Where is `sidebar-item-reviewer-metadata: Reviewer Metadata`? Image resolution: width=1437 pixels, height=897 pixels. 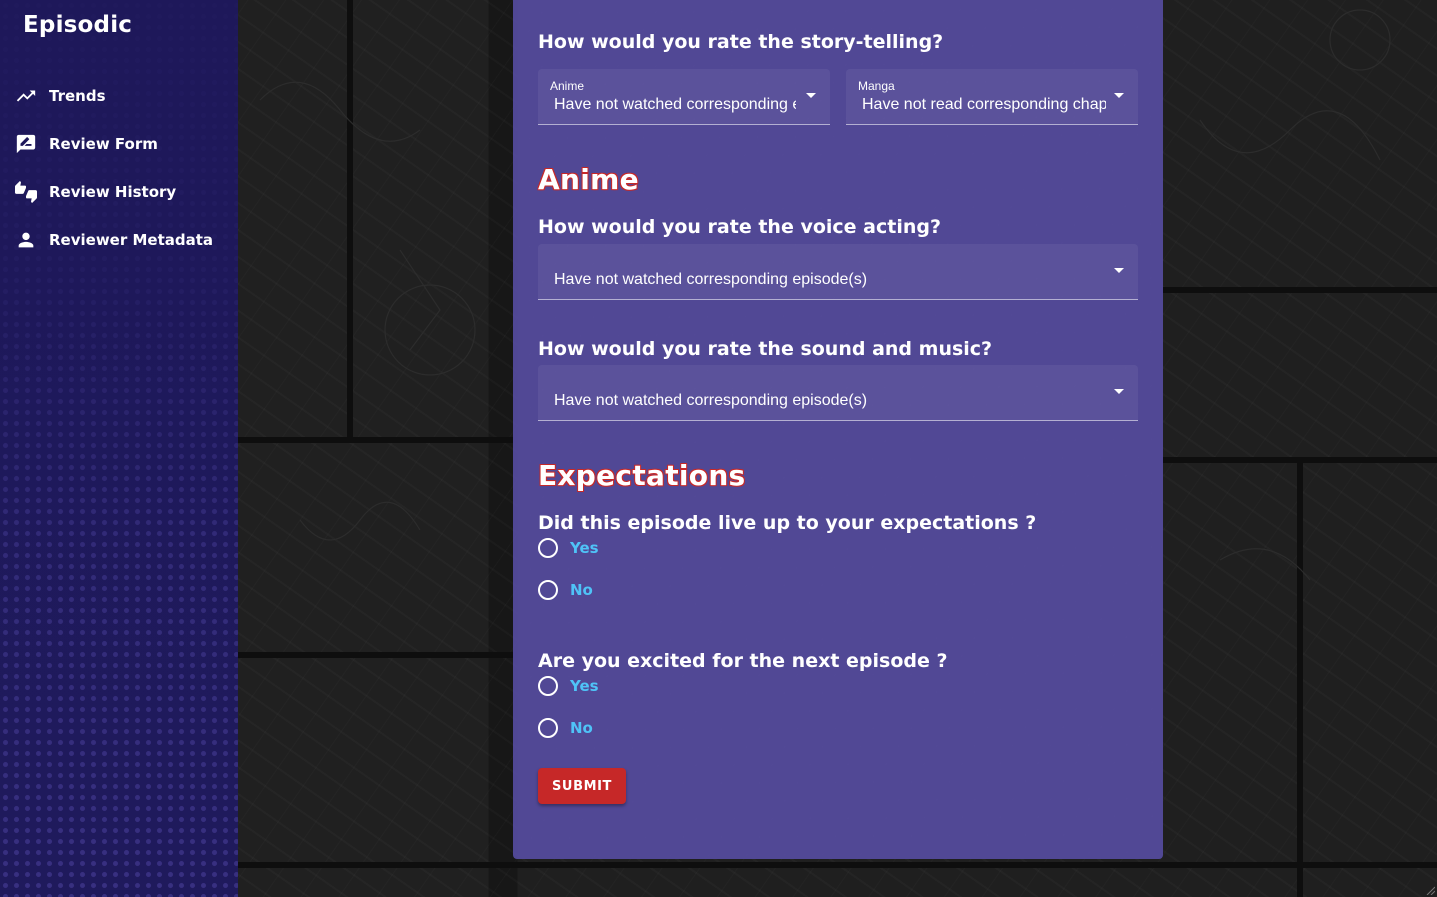 sidebar-item-reviewer-metadata: Reviewer Metadata is located at coordinates (113, 240).